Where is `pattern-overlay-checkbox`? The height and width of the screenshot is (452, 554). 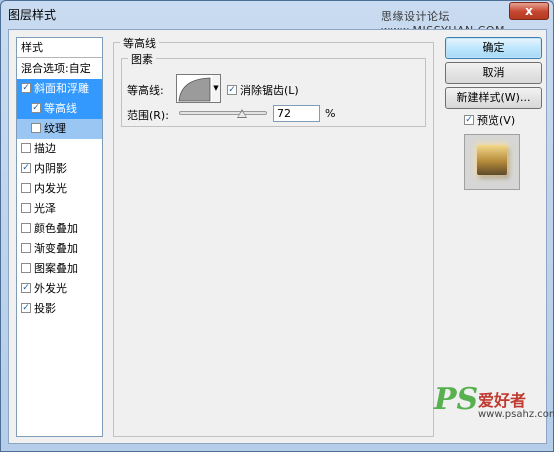
pattern-overlay-checkbox is located at coordinates (26, 268).